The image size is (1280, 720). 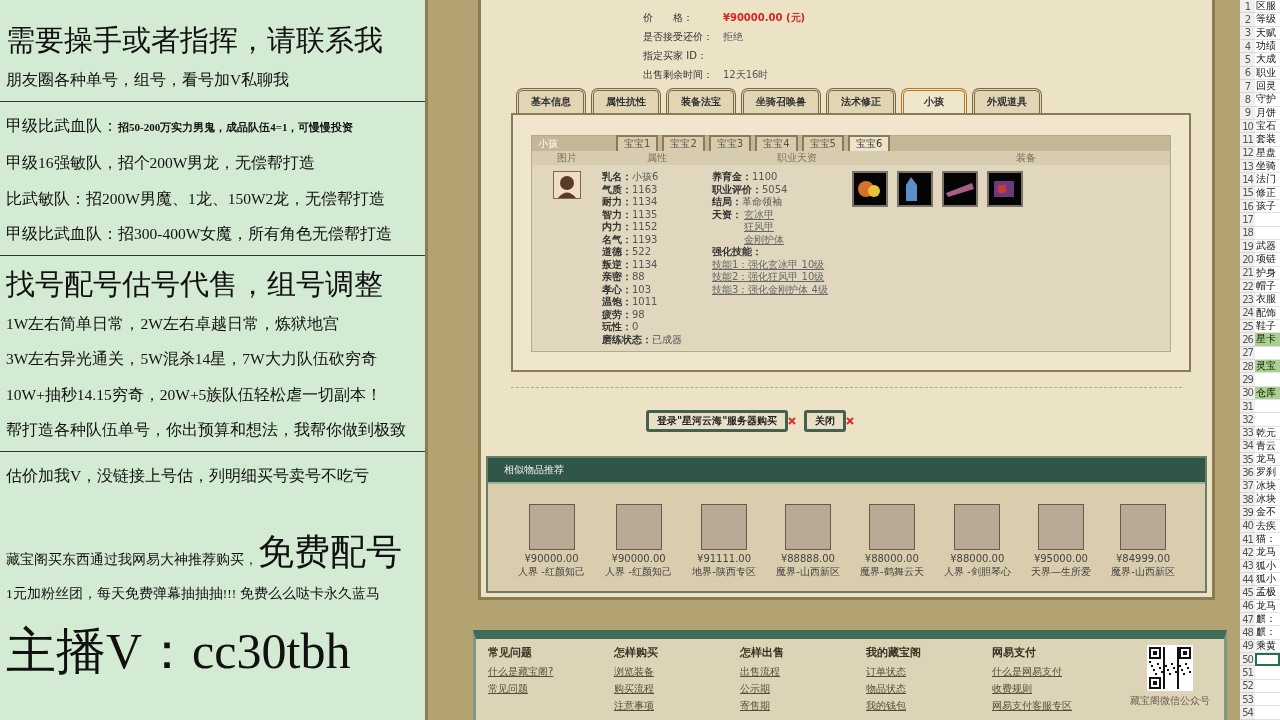 What do you see at coordinates (762, 652) in the screenshot?
I see `footer-heading: 怎样出售` at bounding box center [762, 652].